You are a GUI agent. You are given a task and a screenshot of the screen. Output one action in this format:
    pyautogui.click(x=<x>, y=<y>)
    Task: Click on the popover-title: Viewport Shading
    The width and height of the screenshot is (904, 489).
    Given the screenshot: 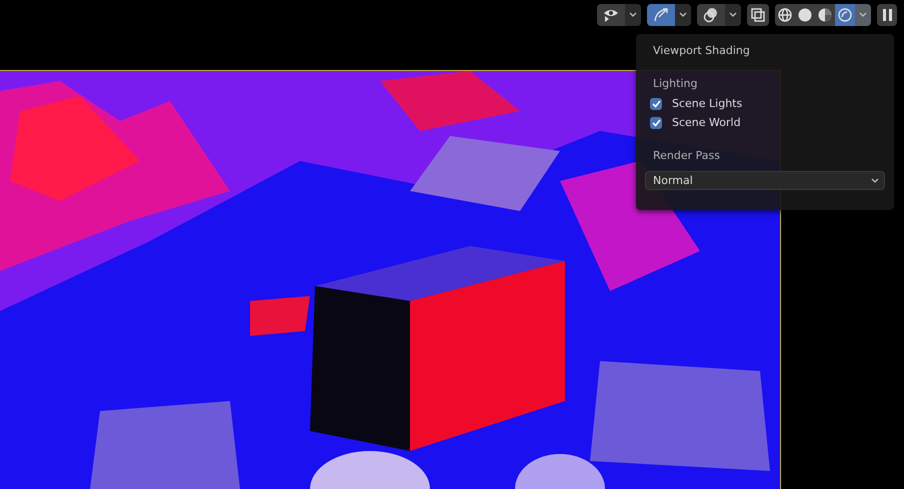 What is the action you would take?
    pyautogui.click(x=701, y=50)
    